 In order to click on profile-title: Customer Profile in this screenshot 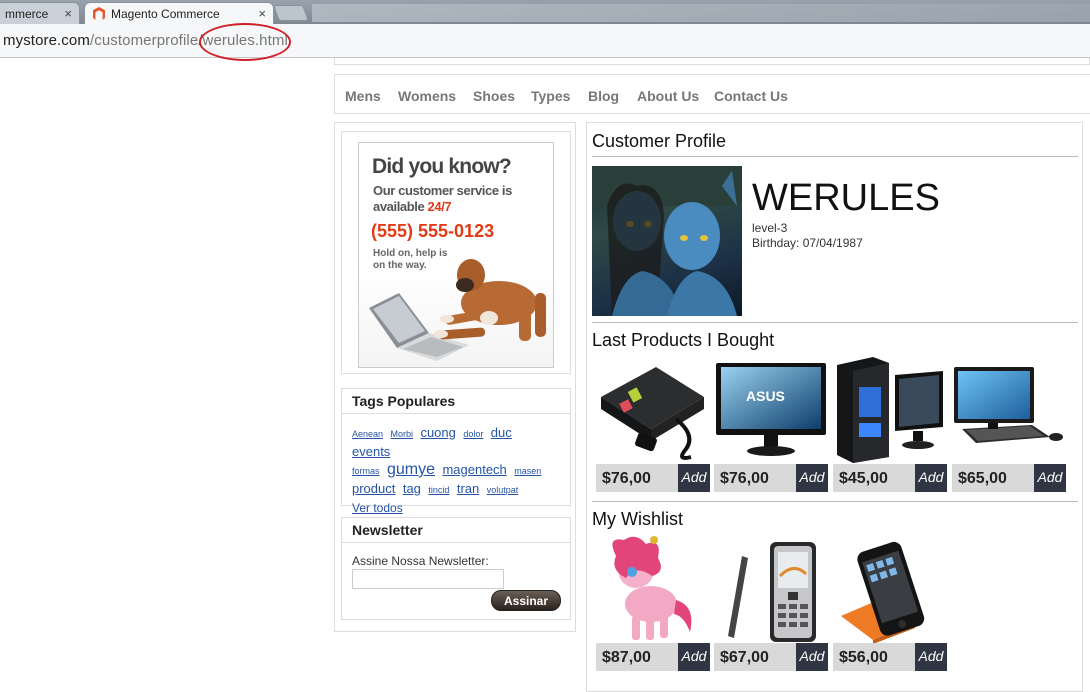, I will do `click(659, 141)`.